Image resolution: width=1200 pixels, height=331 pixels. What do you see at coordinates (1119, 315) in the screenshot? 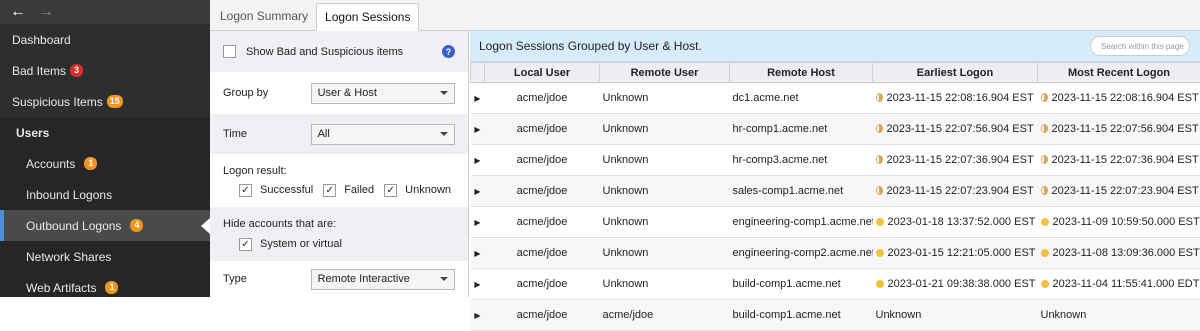
I see `recent-logon-cell: Unknown` at bounding box center [1119, 315].